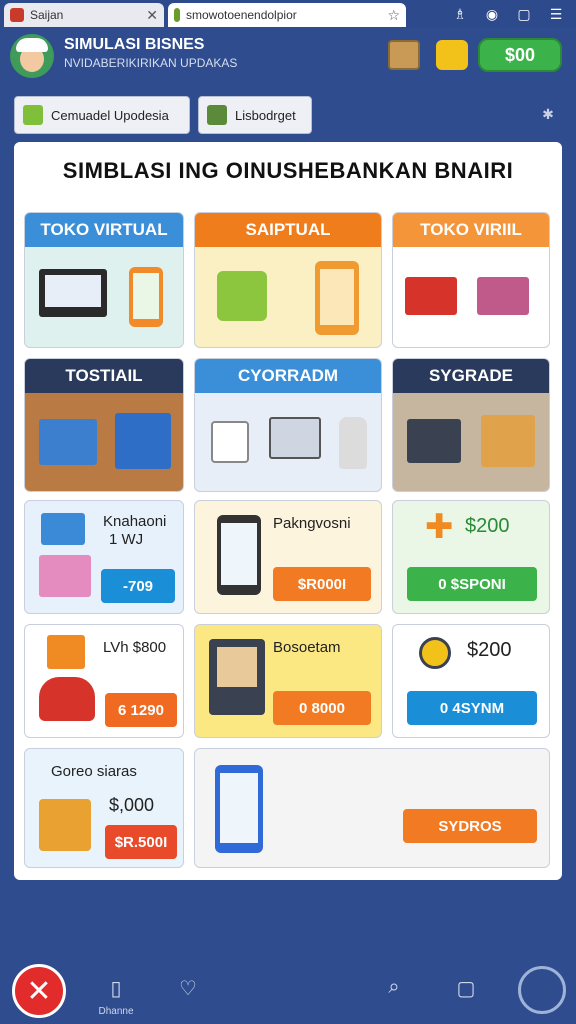 The width and height of the screenshot is (576, 1024). Describe the element at coordinates (217, 115) in the screenshot. I see `wrench-icon` at that location.